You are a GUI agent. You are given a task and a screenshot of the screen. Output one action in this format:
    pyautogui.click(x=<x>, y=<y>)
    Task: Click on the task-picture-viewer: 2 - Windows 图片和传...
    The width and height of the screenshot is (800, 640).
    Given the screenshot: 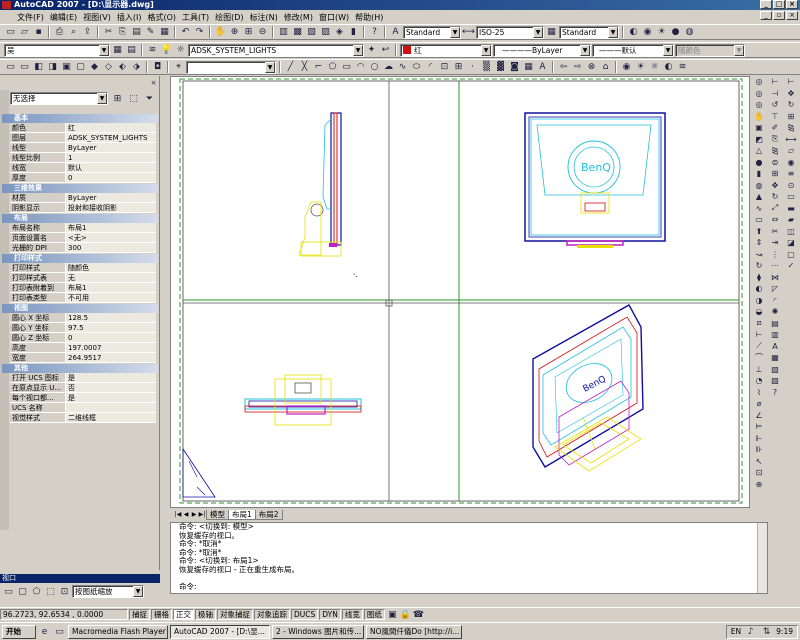 What is the action you would take?
    pyautogui.click(x=318, y=631)
    